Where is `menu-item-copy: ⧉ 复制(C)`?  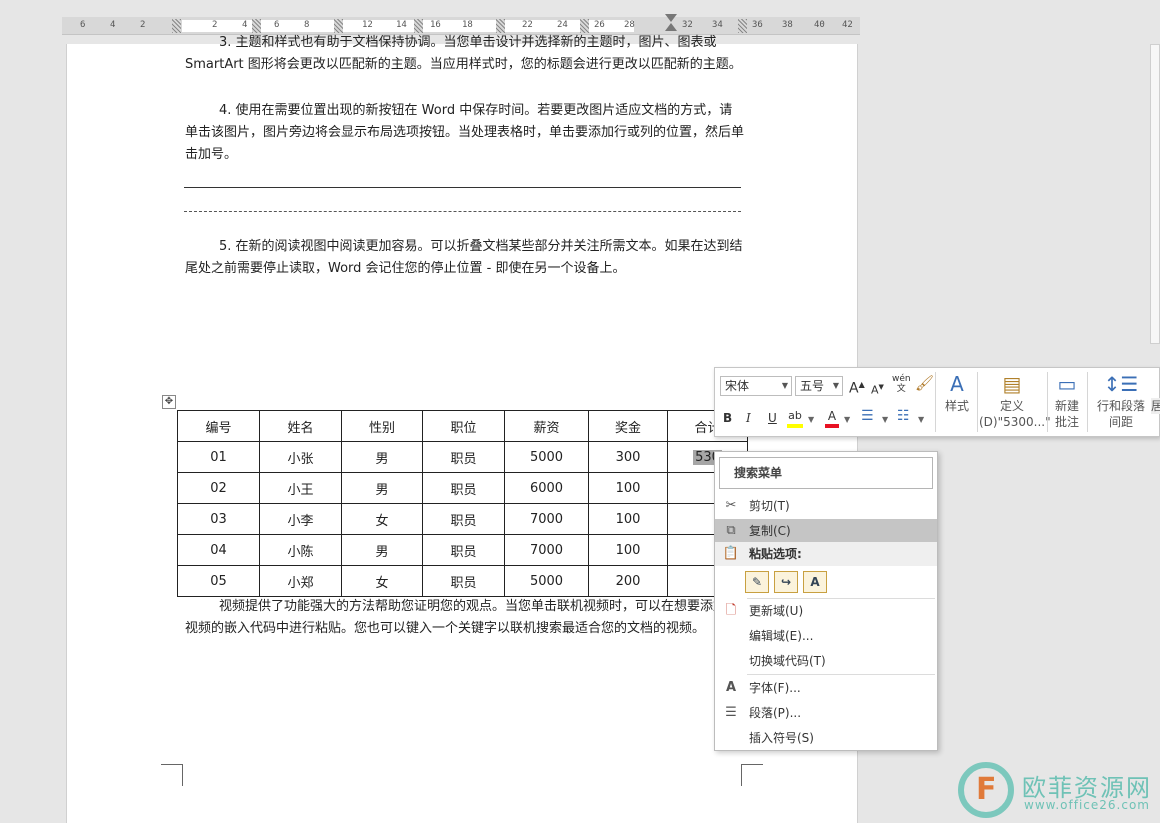
menu-item-copy: ⧉ 复制(C) is located at coordinates (826, 531).